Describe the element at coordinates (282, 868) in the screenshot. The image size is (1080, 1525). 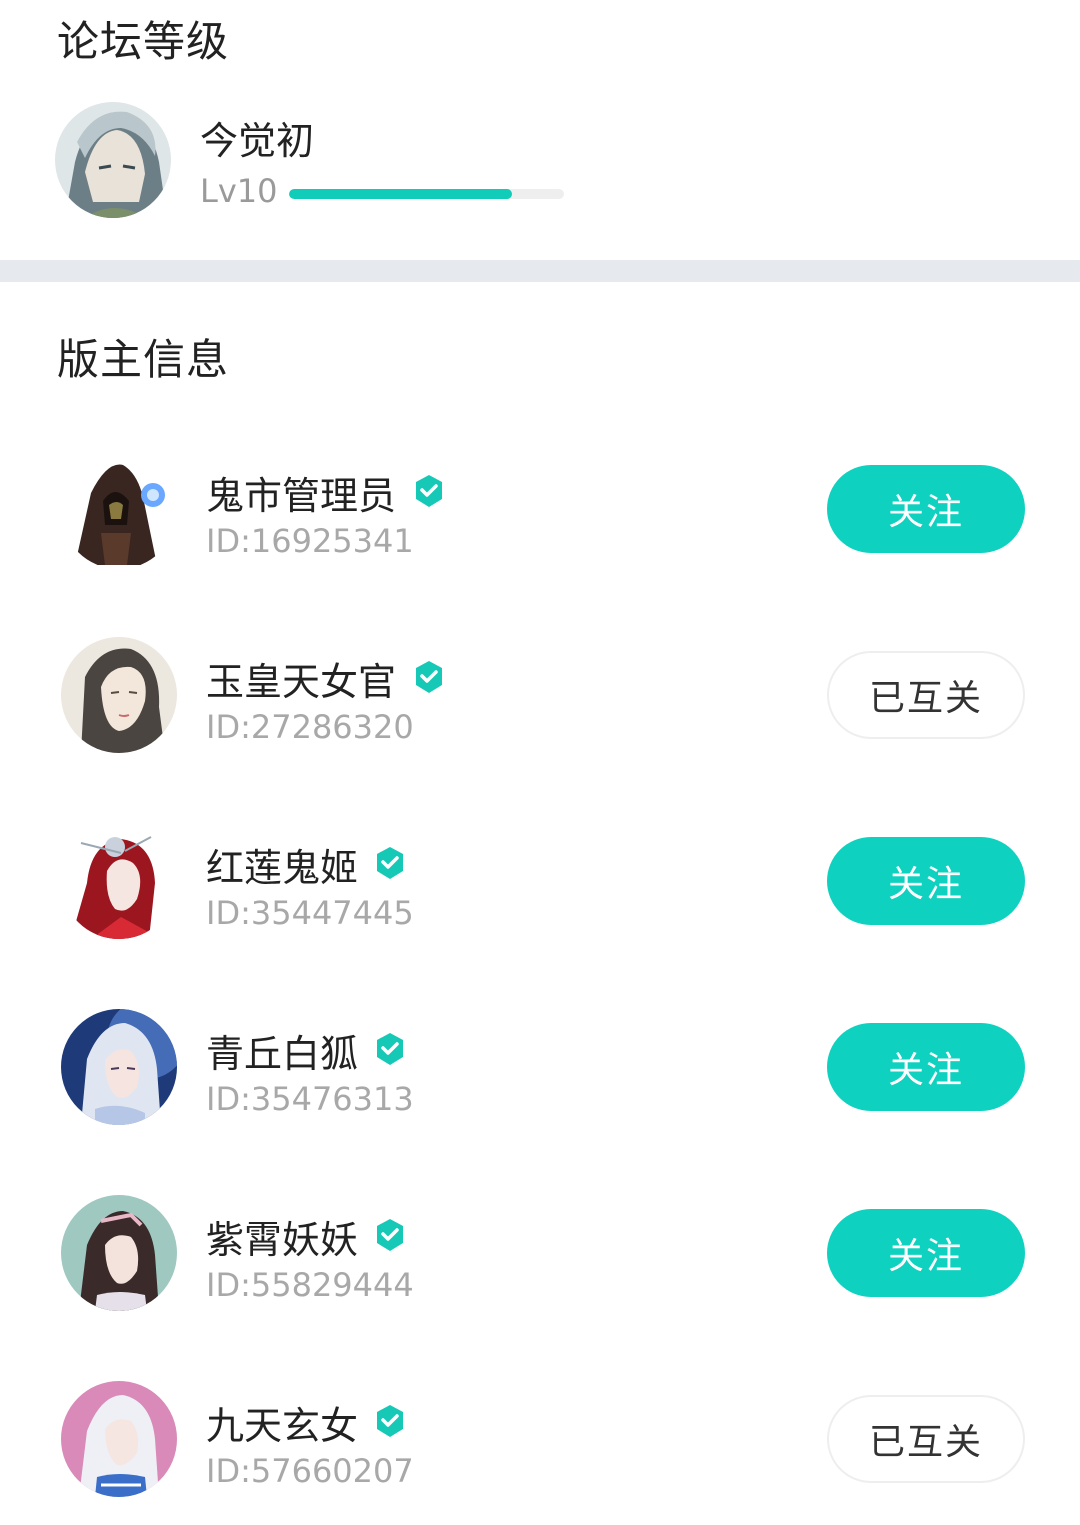
I see `moderator-name: 红莲鬼姬` at that location.